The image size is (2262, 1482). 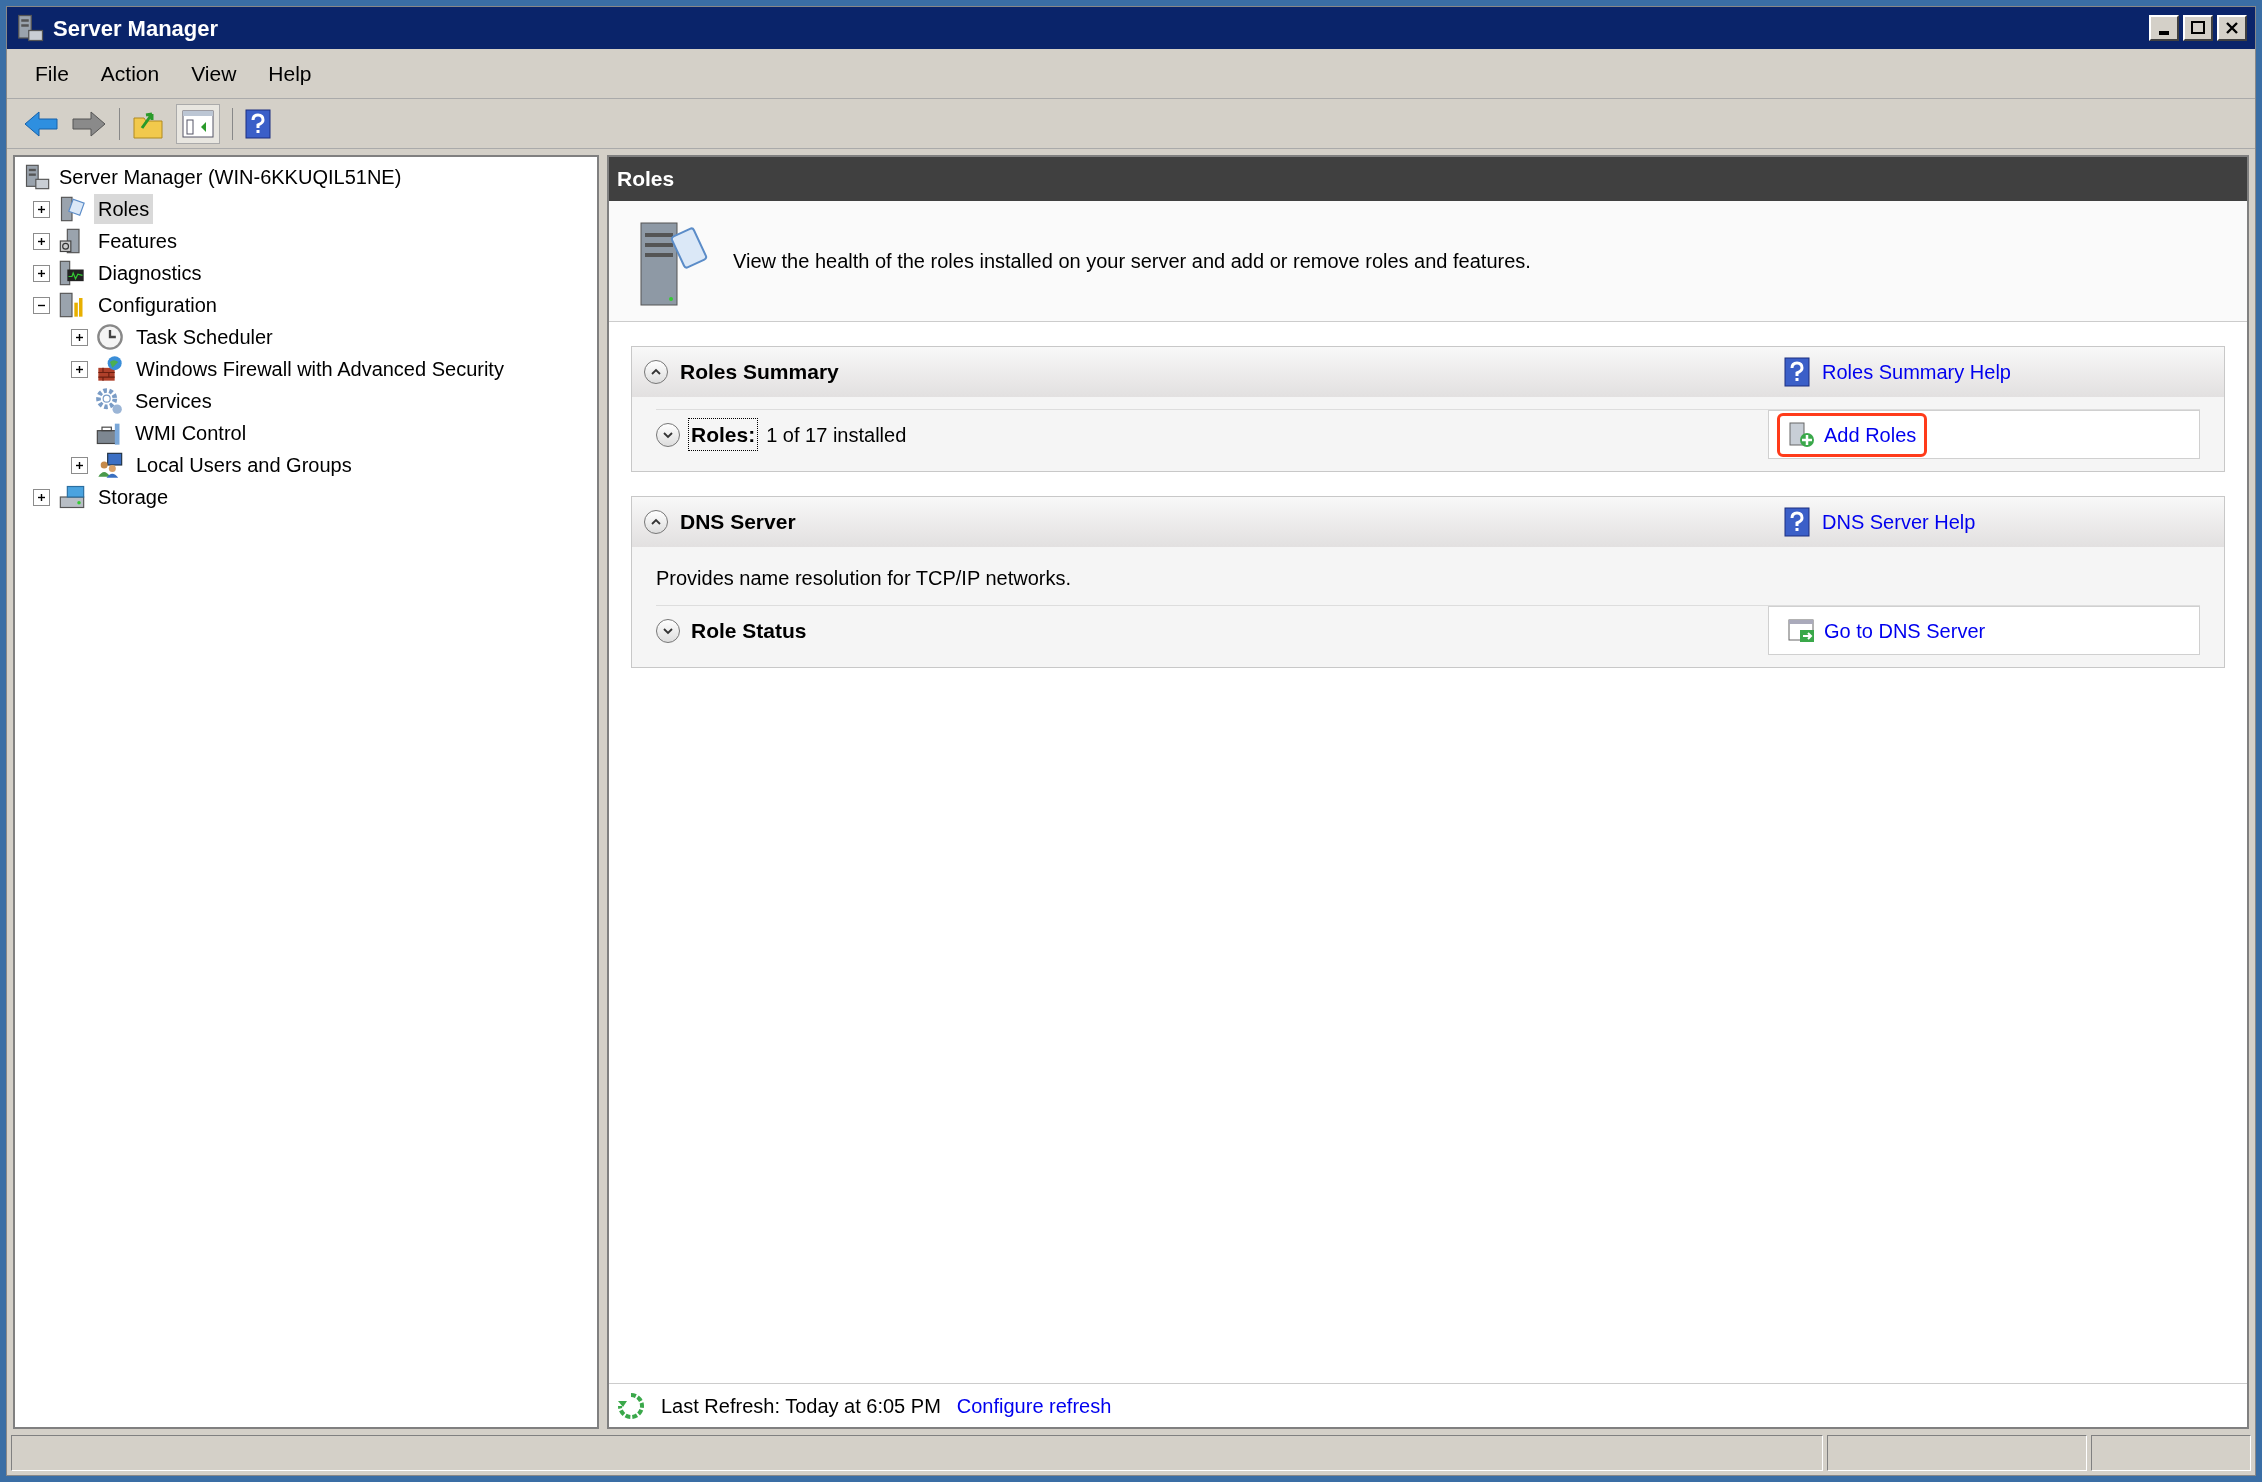 What do you see at coordinates (1132, 261) in the screenshot?
I see `description: View the health of the roles installed on your server and add or remove roles and features.` at bounding box center [1132, 261].